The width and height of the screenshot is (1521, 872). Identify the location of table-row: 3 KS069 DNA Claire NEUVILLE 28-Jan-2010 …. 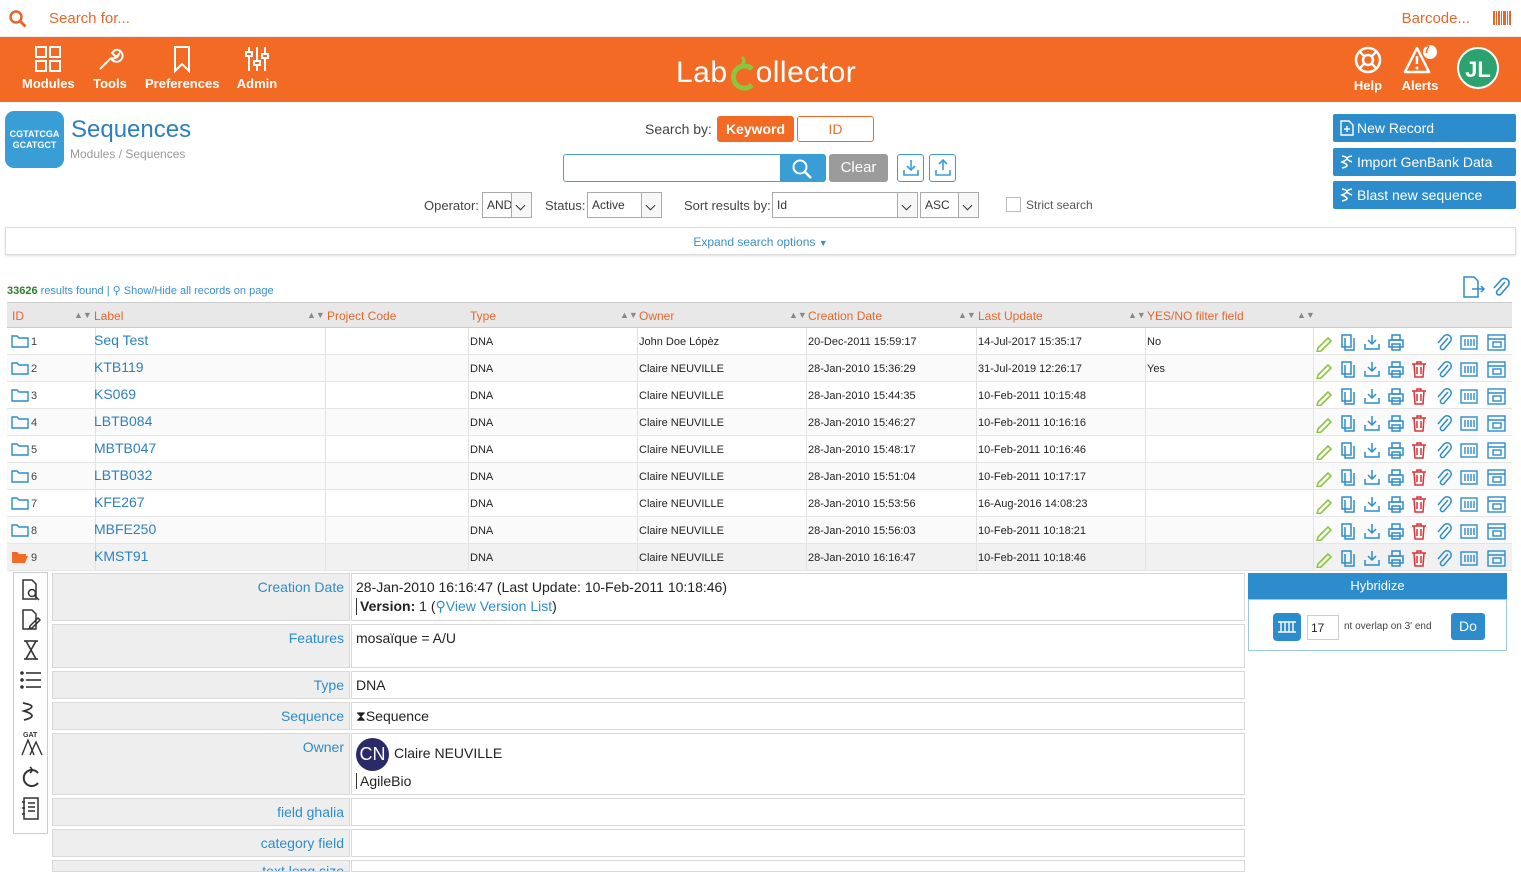
(759, 395).